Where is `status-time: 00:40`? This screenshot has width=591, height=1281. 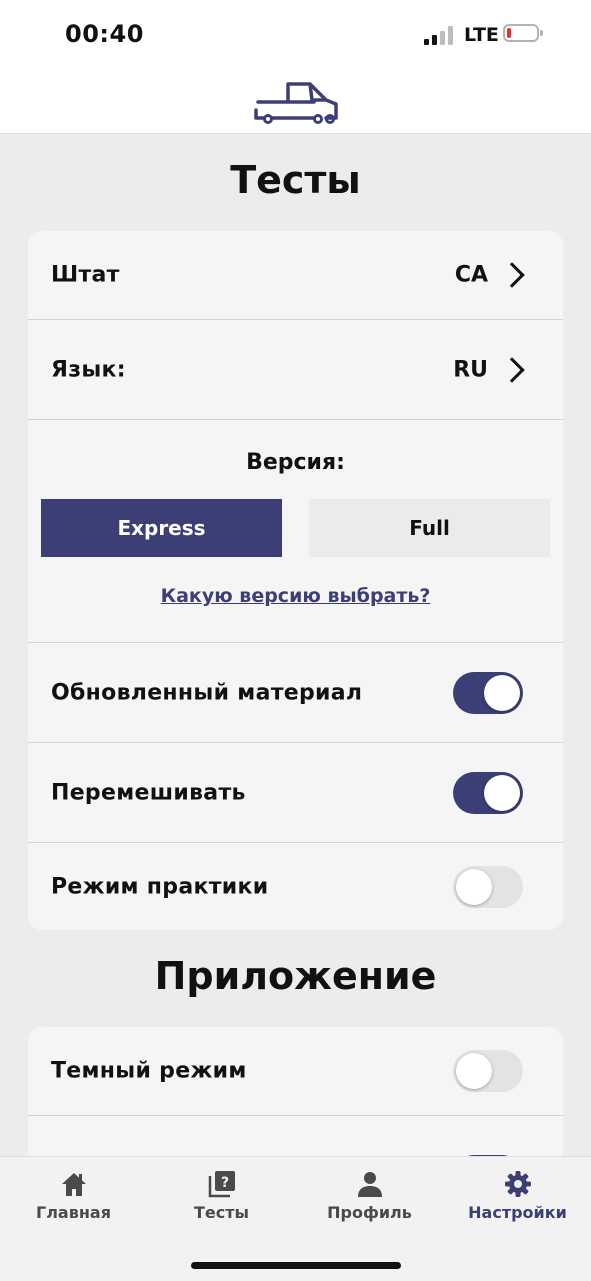 status-time: 00:40 is located at coordinates (104, 34).